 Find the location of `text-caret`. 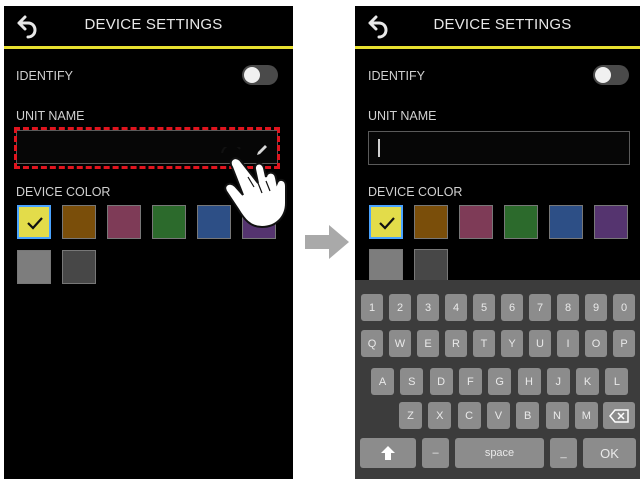

text-caret is located at coordinates (379, 148).